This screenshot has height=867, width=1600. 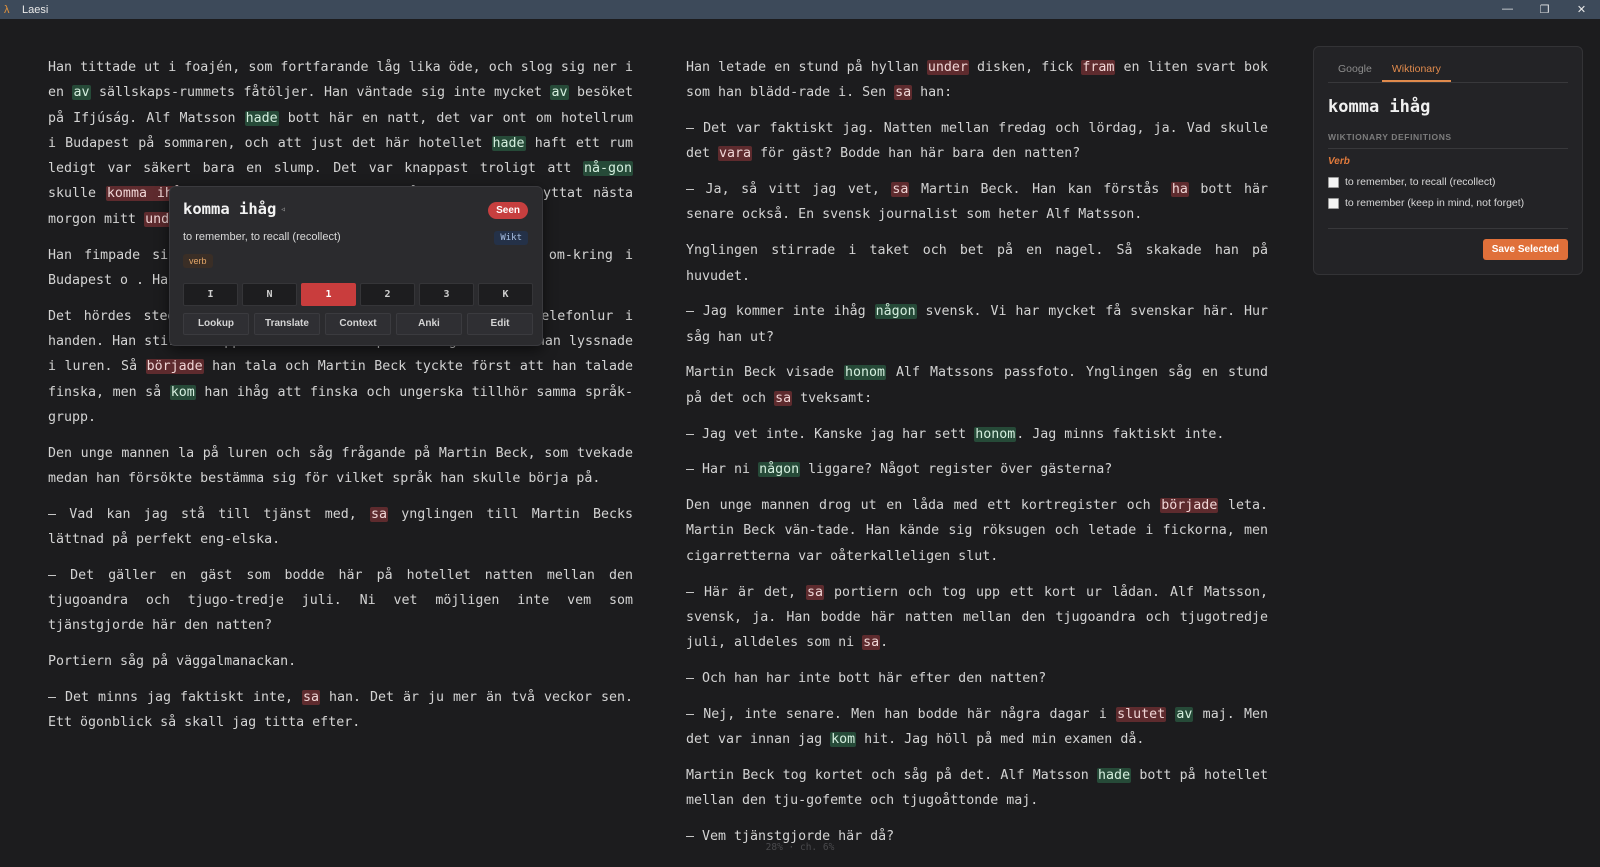 What do you see at coordinates (830, 434) in the screenshot?
I see `text-run: – Jag vet inte. Kanske jag har sett` at bounding box center [830, 434].